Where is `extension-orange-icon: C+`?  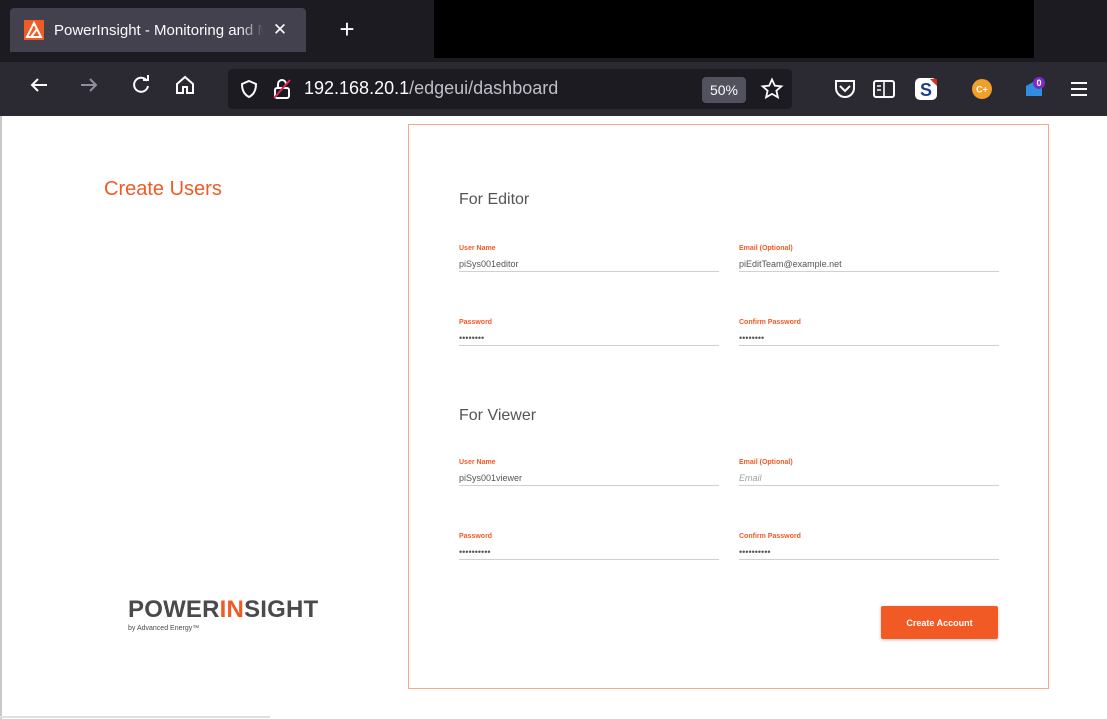 extension-orange-icon: C+ is located at coordinates (982, 89).